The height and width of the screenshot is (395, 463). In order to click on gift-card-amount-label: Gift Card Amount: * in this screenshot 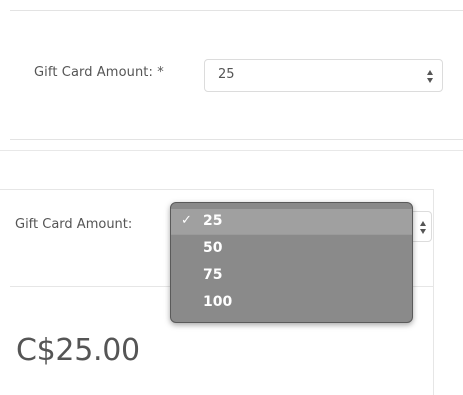, I will do `click(99, 72)`.